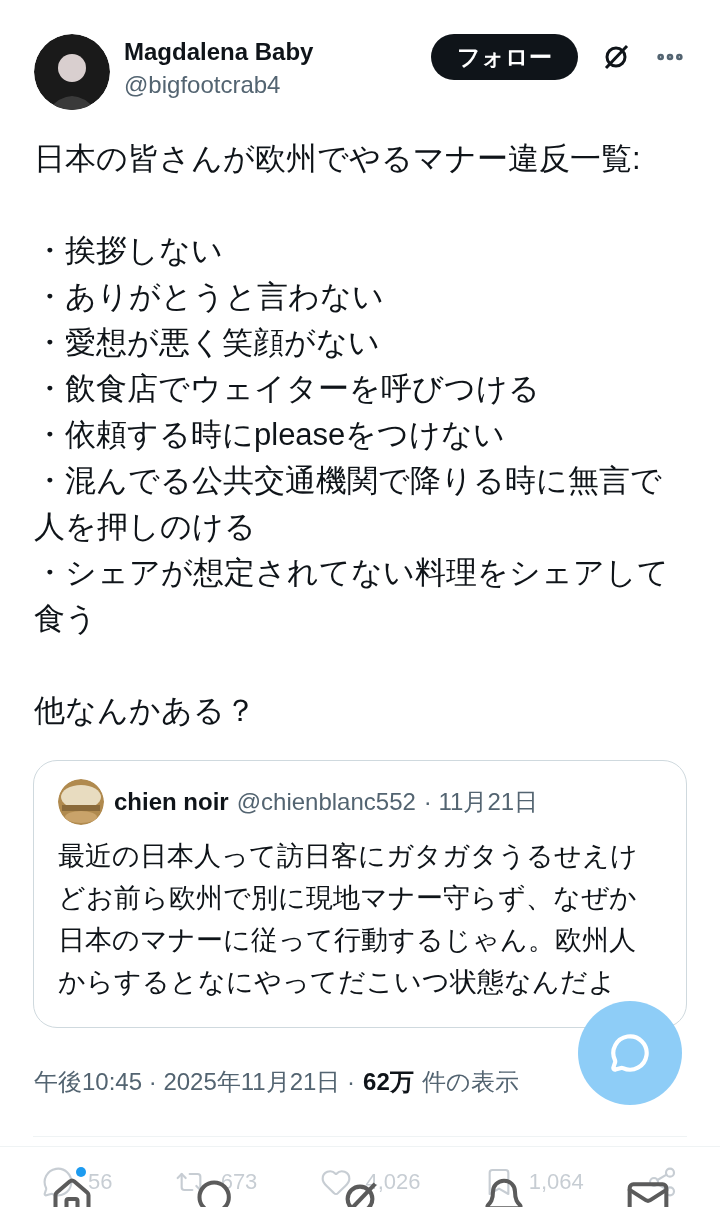 This screenshot has height=1207, width=720. What do you see at coordinates (393, 1182) in the screenshot?
I see `action-count: 4,026` at bounding box center [393, 1182].